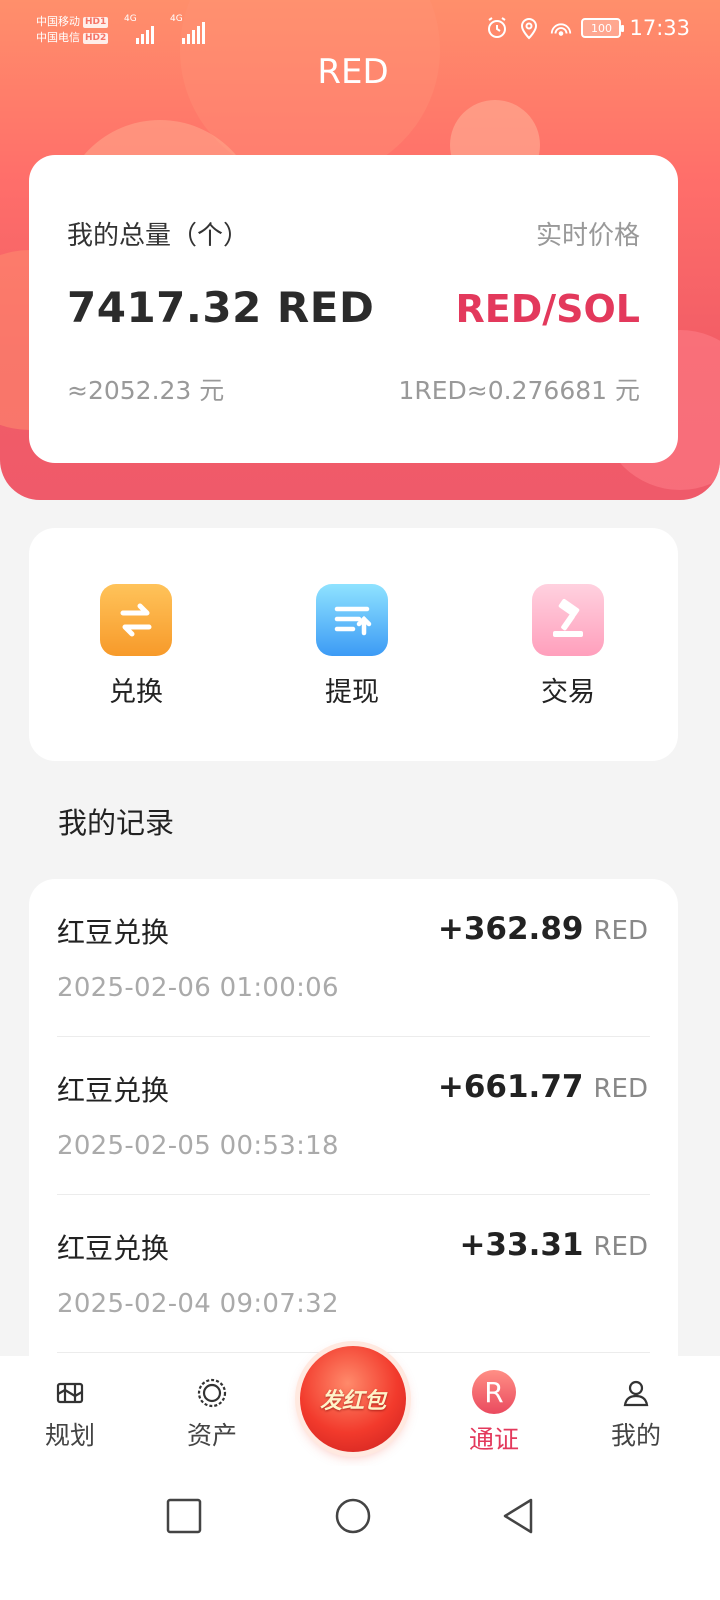 The height and width of the screenshot is (1600, 720). Describe the element at coordinates (519, 390) in the screenshot. I see `unit-price: 1RED≈0.276681 元` at that location.